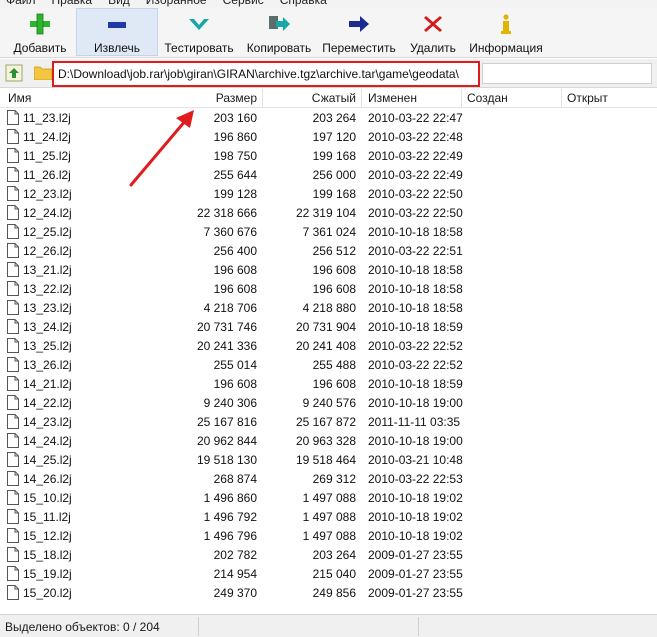 The image size is (657, 637). I want to click on info-button: Информация, so click(506, 32).